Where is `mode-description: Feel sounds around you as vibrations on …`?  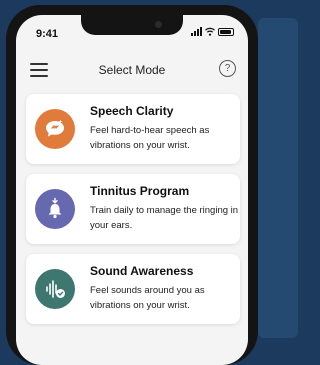 mode-description: Feel sounds around you as vibrations on … is located at coordinates (147, 298).